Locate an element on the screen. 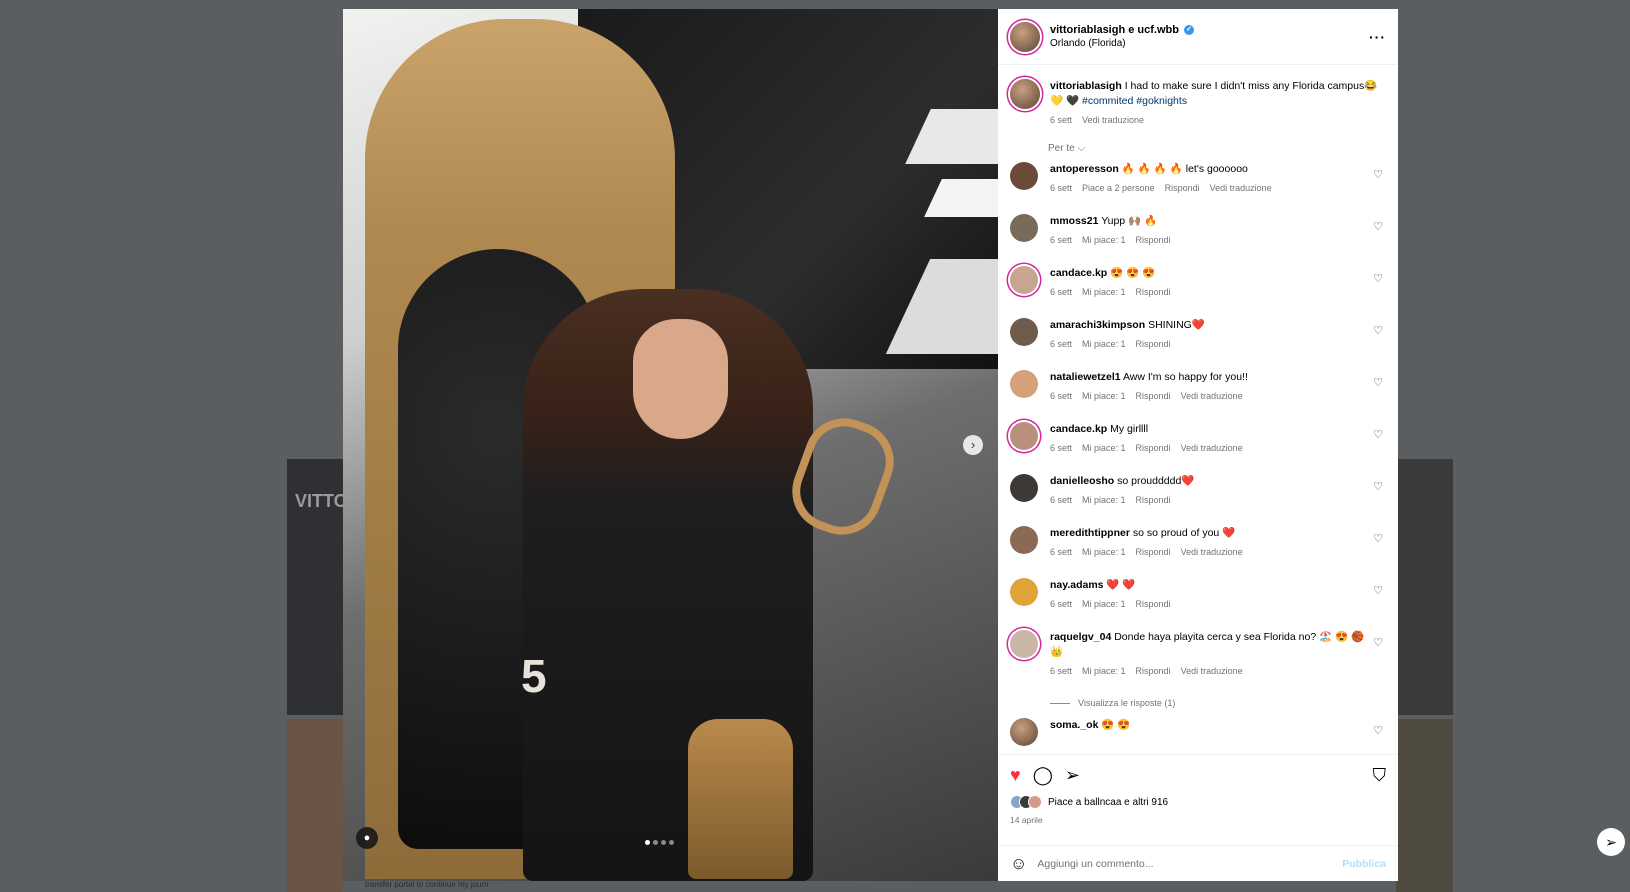  commenter-username: raquelgv_04 is located at coordinates (1080, 637).